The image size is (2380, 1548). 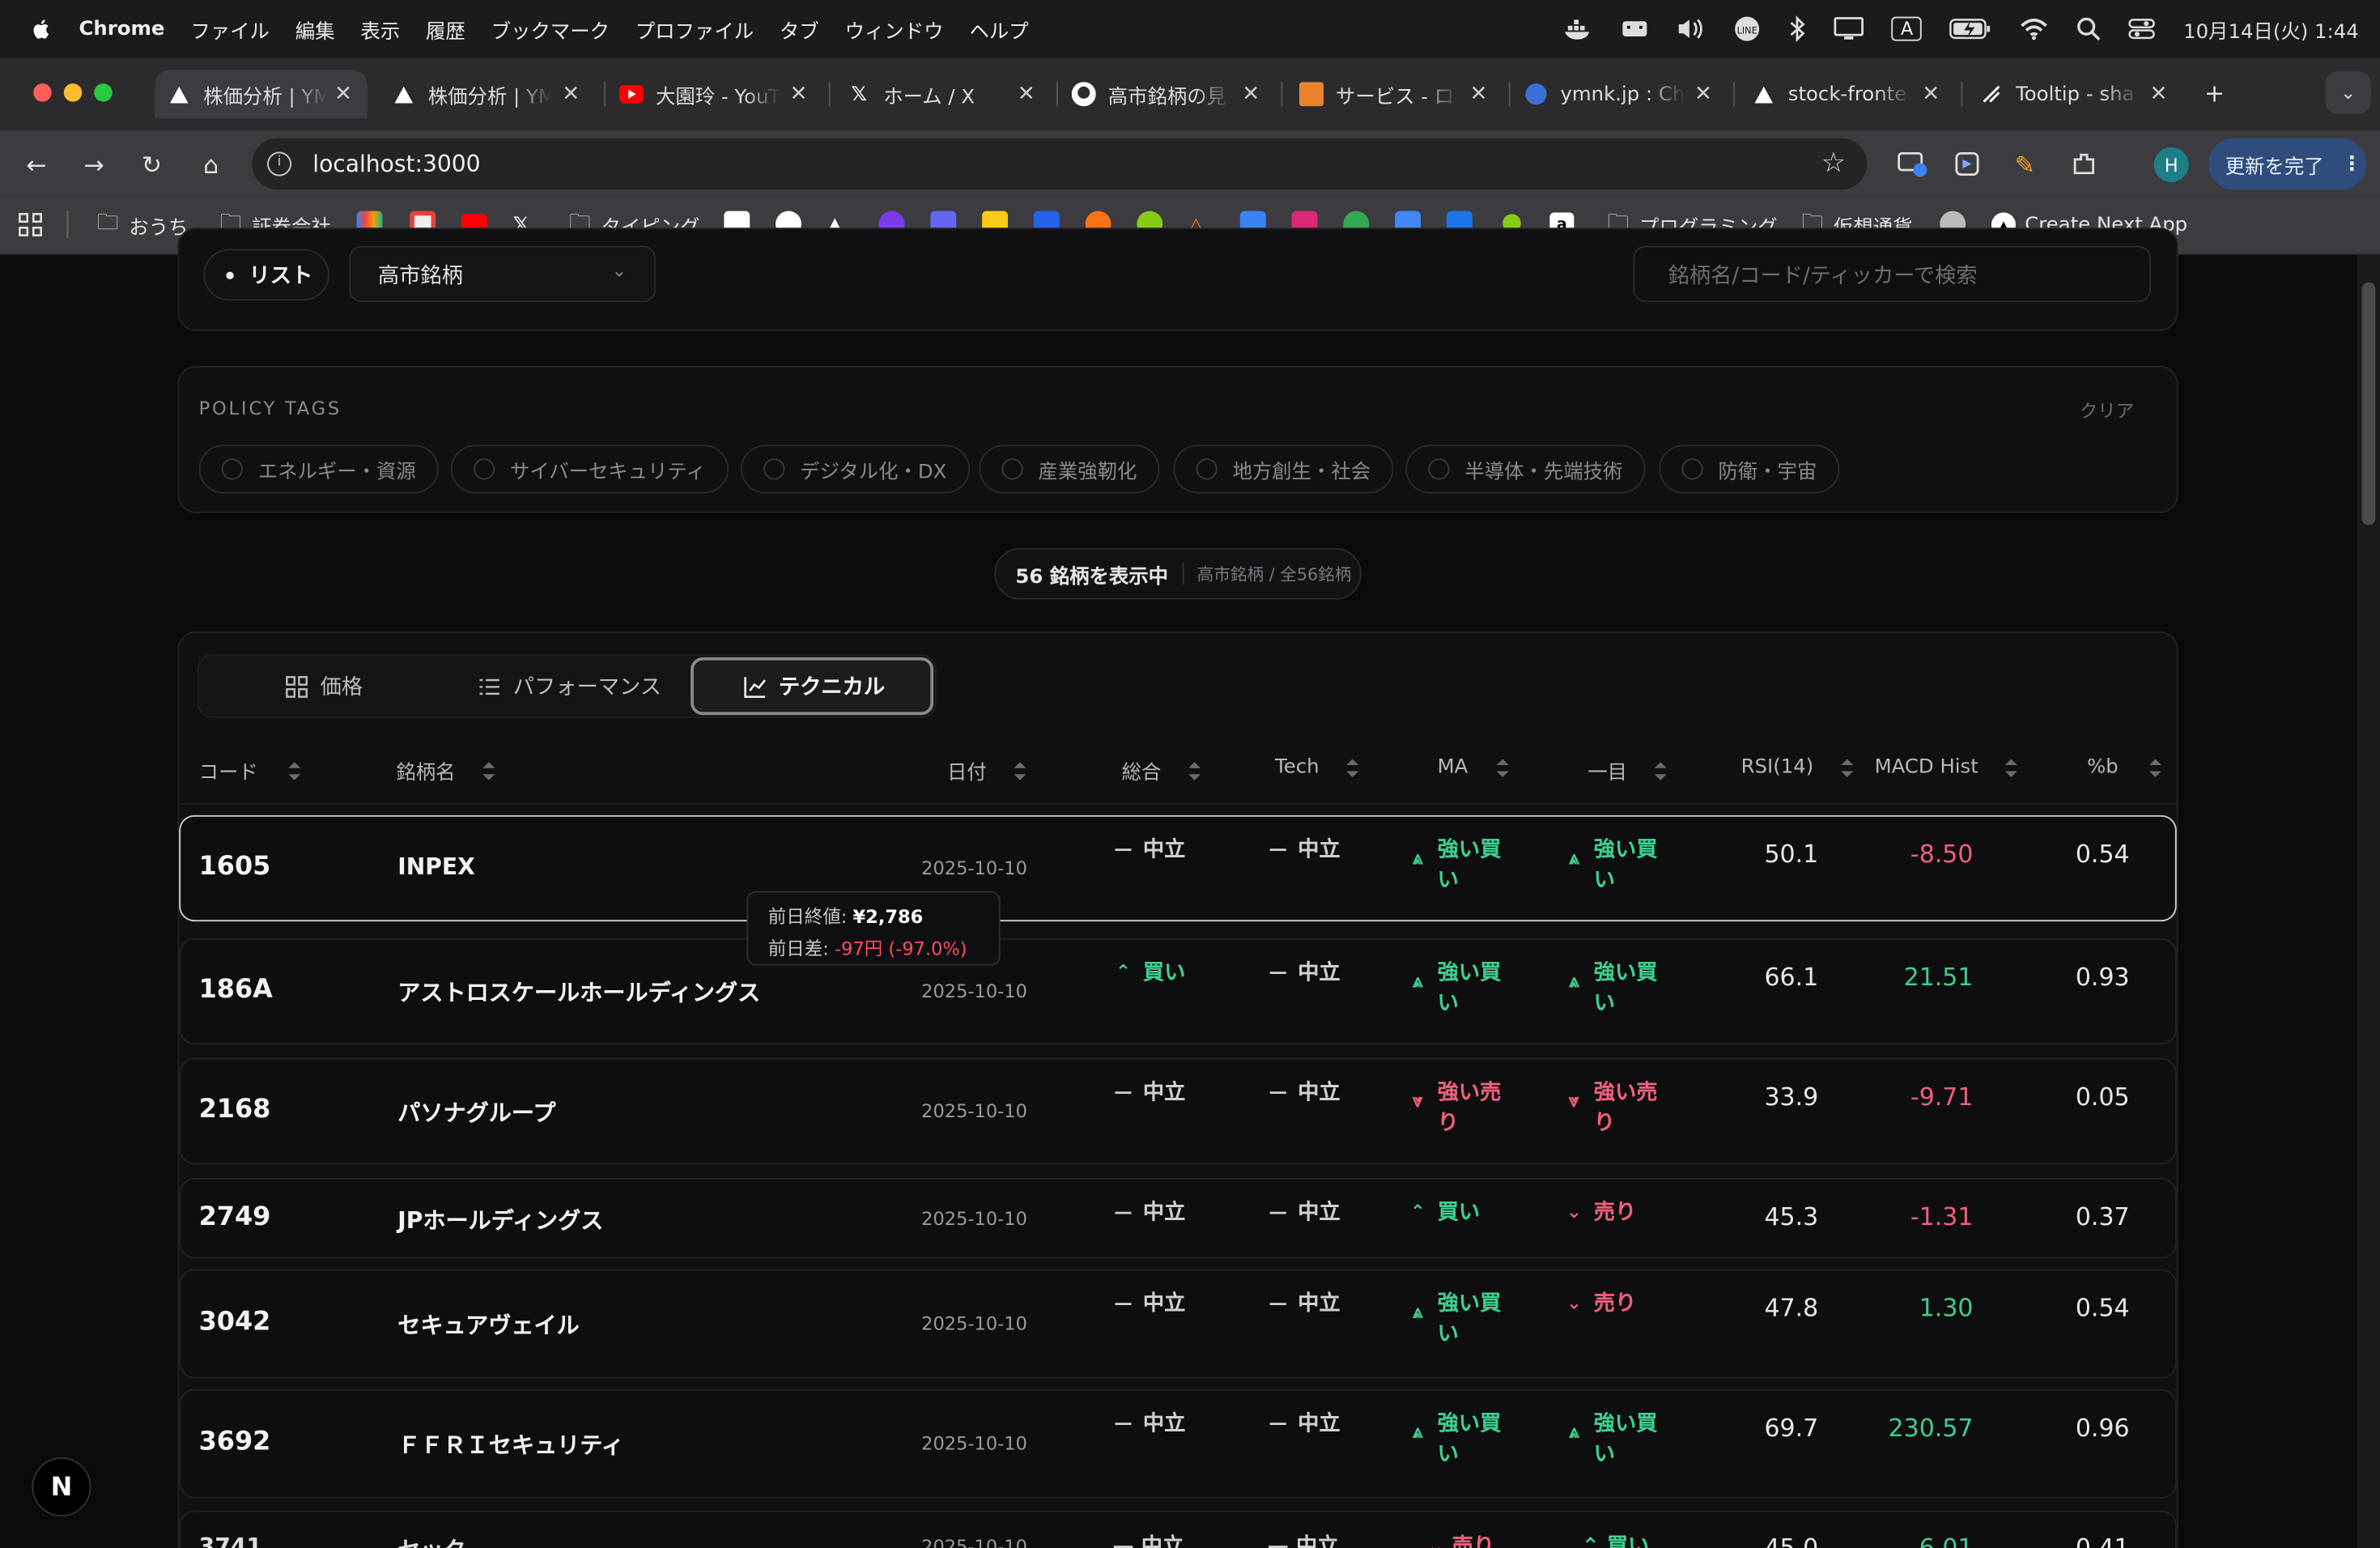 I want to click on tab-price: 価格, so click(x=324, y=686).